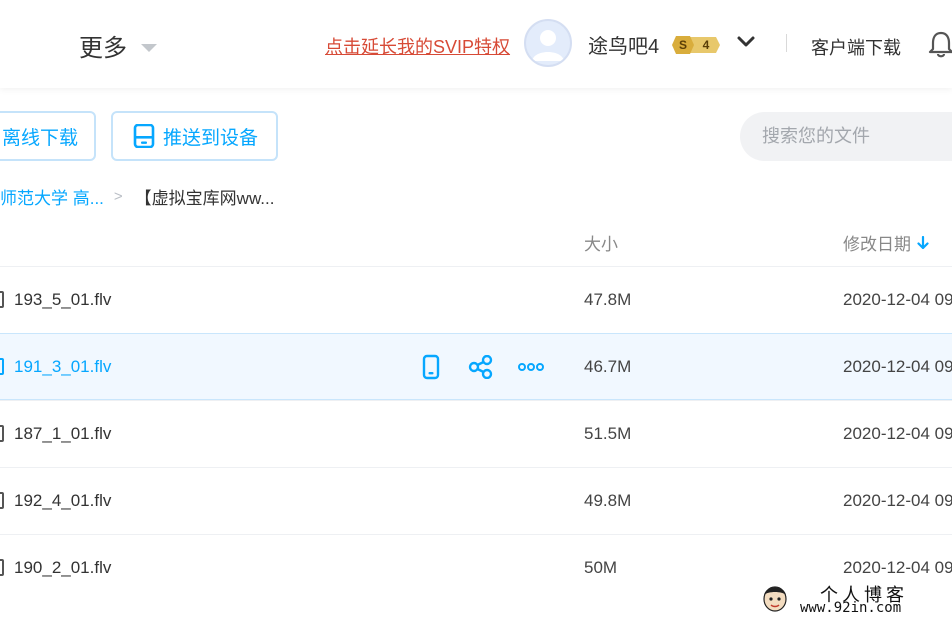 This screenshot has height=621, width=952. I want to click on file-name: 190_2_01.flv, so click(62, 568).